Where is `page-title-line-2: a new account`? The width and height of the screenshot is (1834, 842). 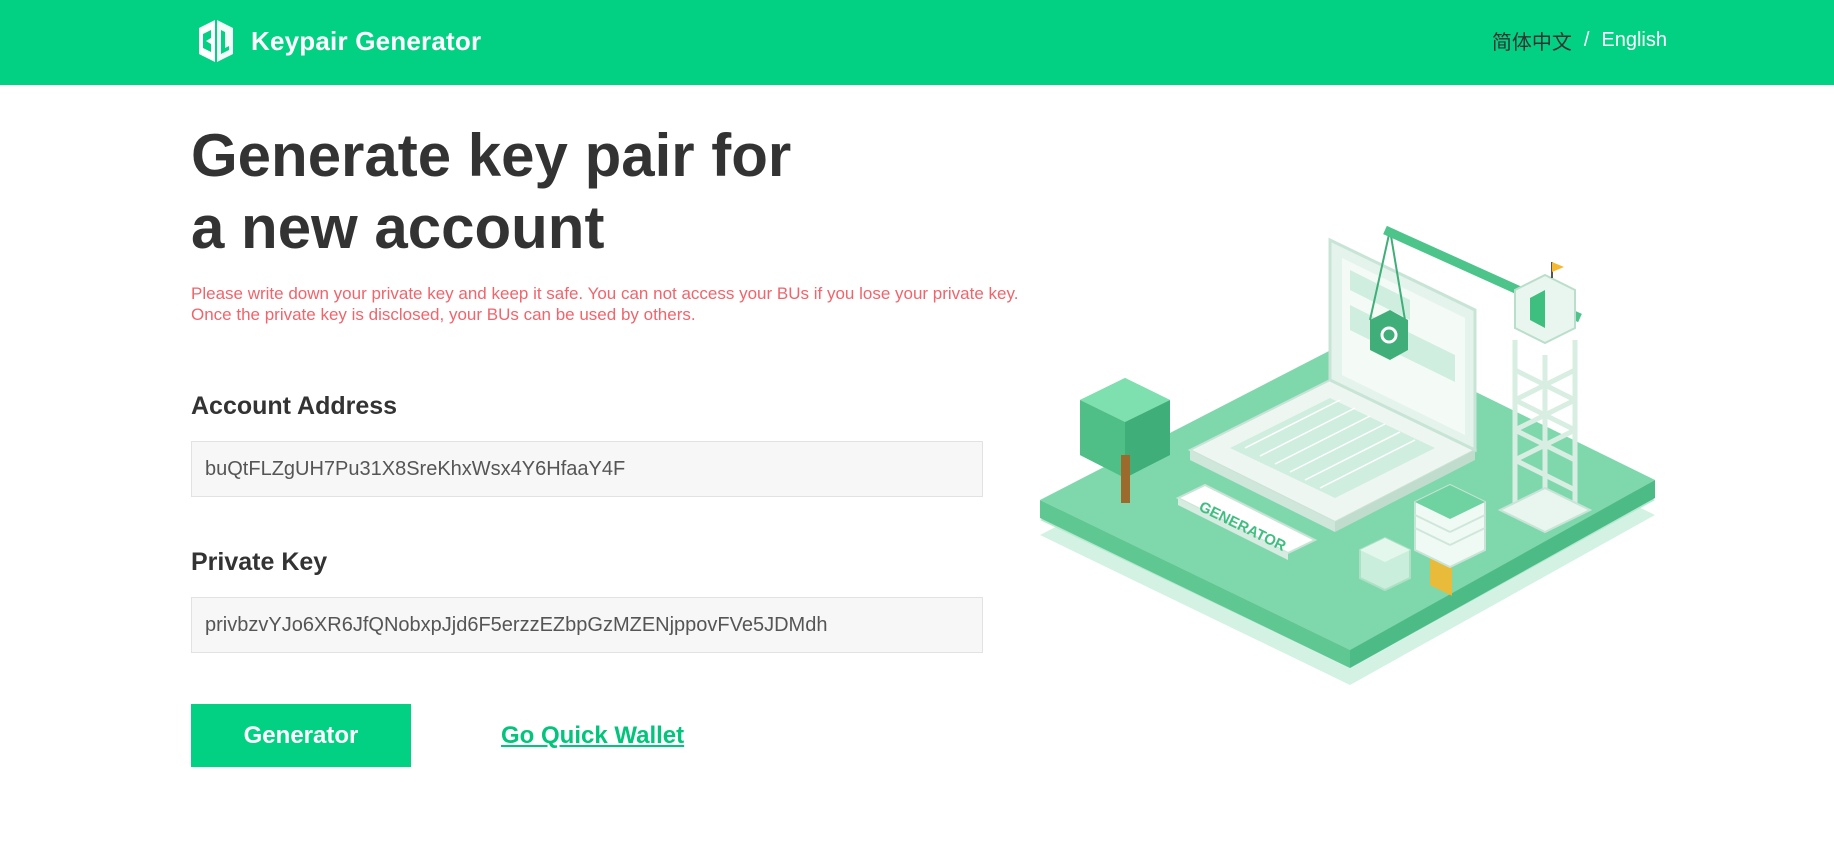 page-title-line-2: a new account is located at coordinates (398, 227).